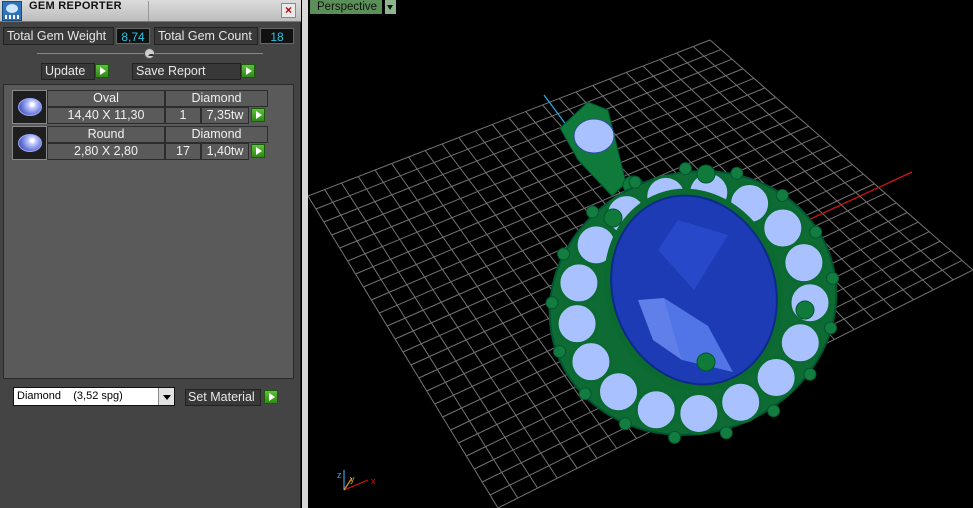 This screenshot has height=508, width=973. What do you see at coordinates (390, 7) in the screenshot?
I see `view-mode-dropdown-icon` at bounding box center [390, 7].